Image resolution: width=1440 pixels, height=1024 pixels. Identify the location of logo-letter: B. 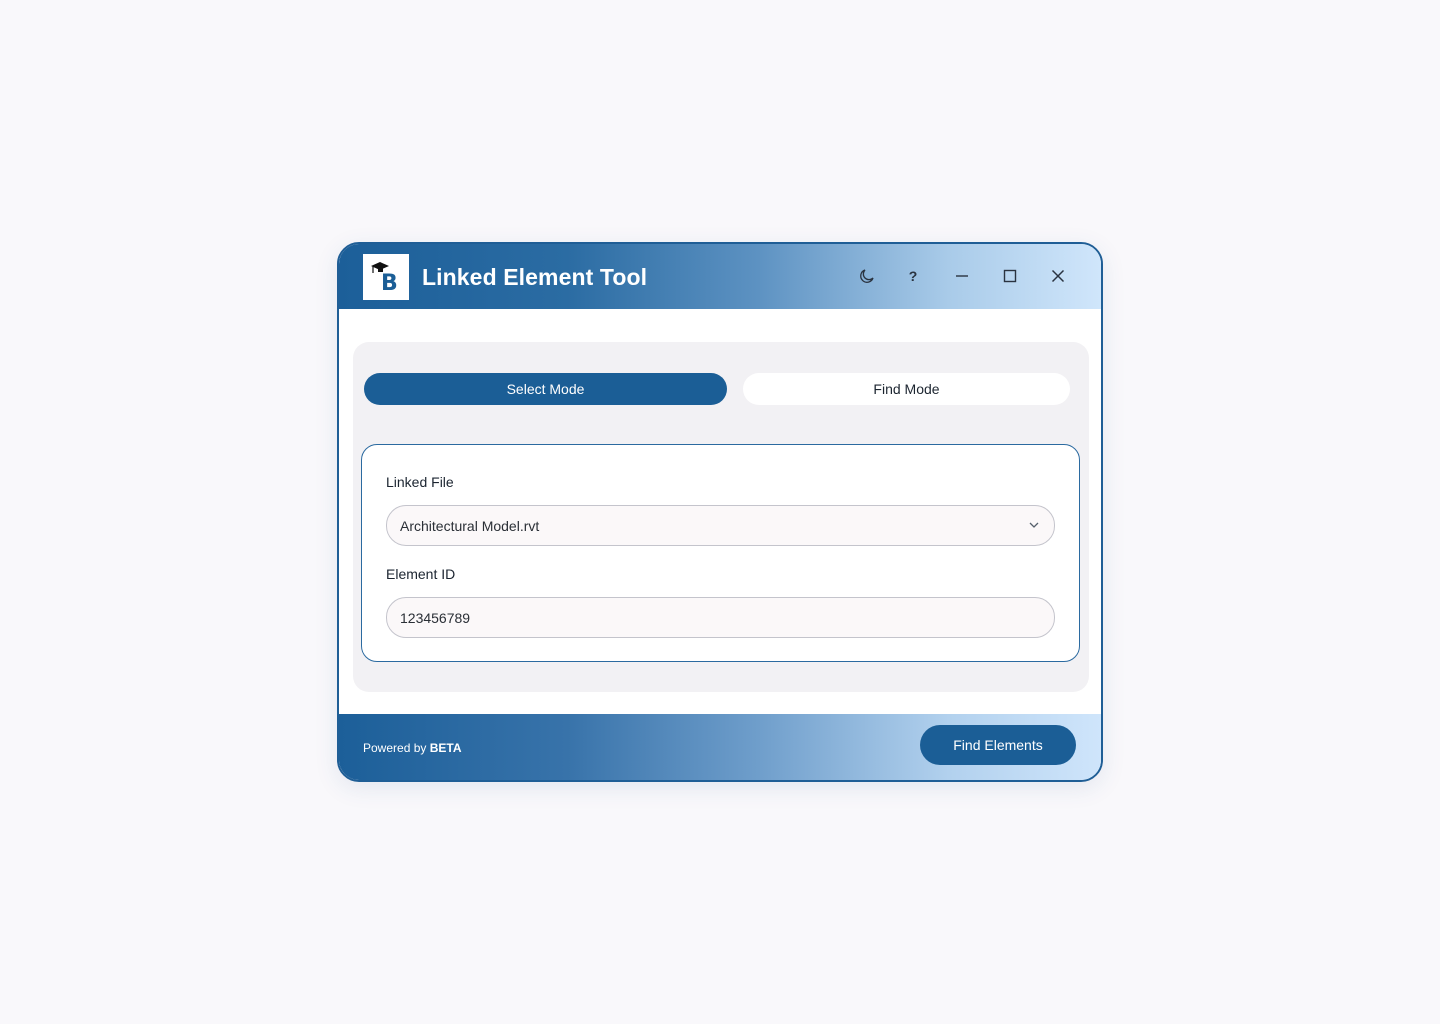
(389, 282).